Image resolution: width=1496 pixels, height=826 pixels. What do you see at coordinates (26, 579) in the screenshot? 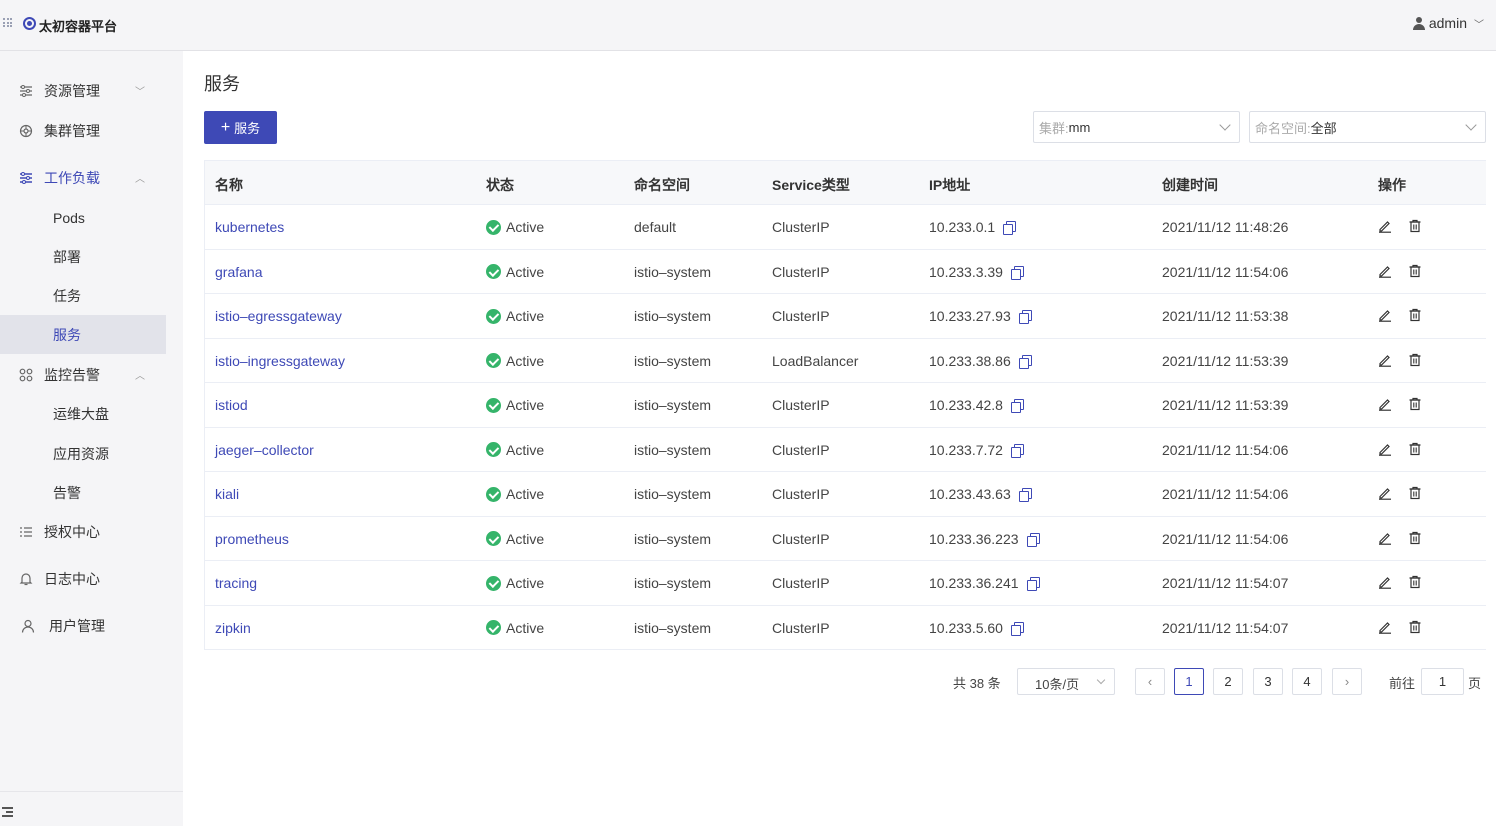
I see `bell-icon` at bounding box center [26, 579].